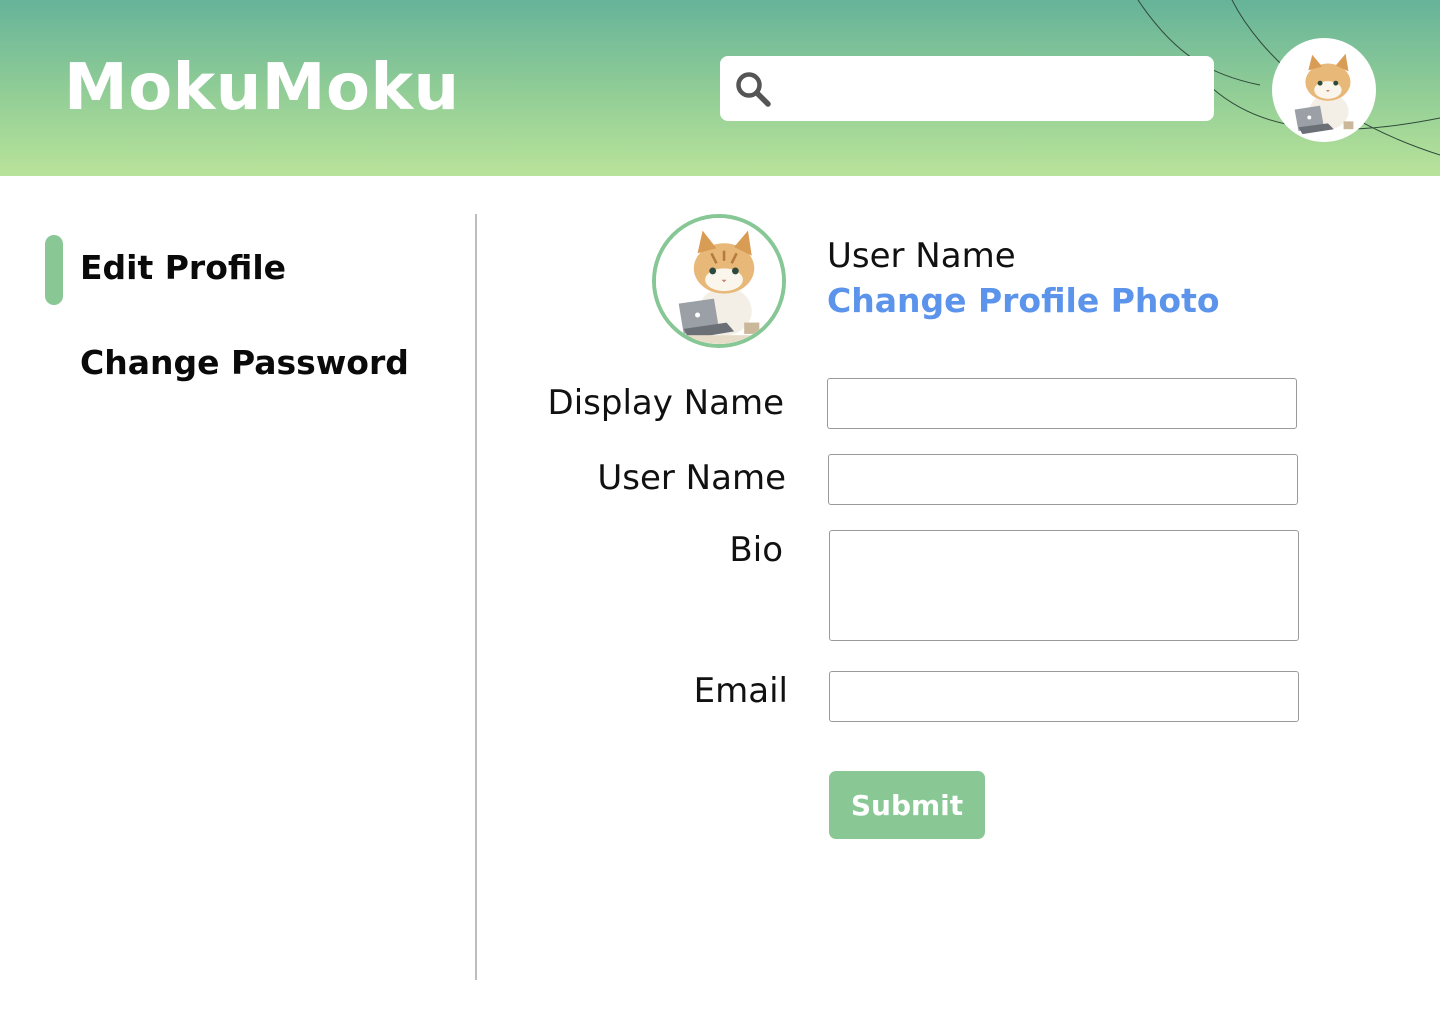  Describe the element at coordinates (907, 805) in the screenshot. I see `submit-button: Submit` at that location.